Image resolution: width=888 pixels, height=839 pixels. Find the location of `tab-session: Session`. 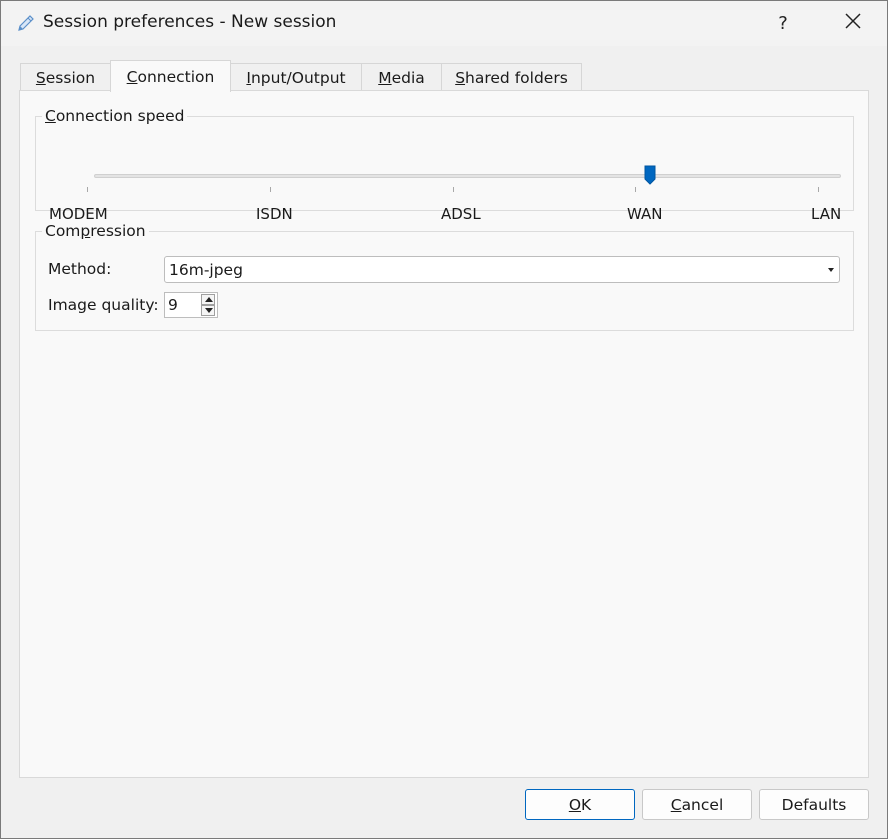

tab-session: Session is located at coordinates (65, 77).